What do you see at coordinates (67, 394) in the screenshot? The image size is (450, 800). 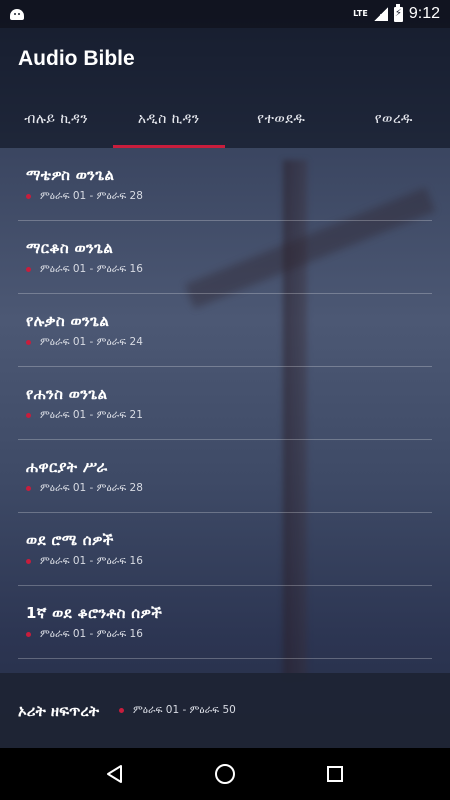 I see `book-title: የሐንስ ወንጌል` at bounding box center [67, 394].